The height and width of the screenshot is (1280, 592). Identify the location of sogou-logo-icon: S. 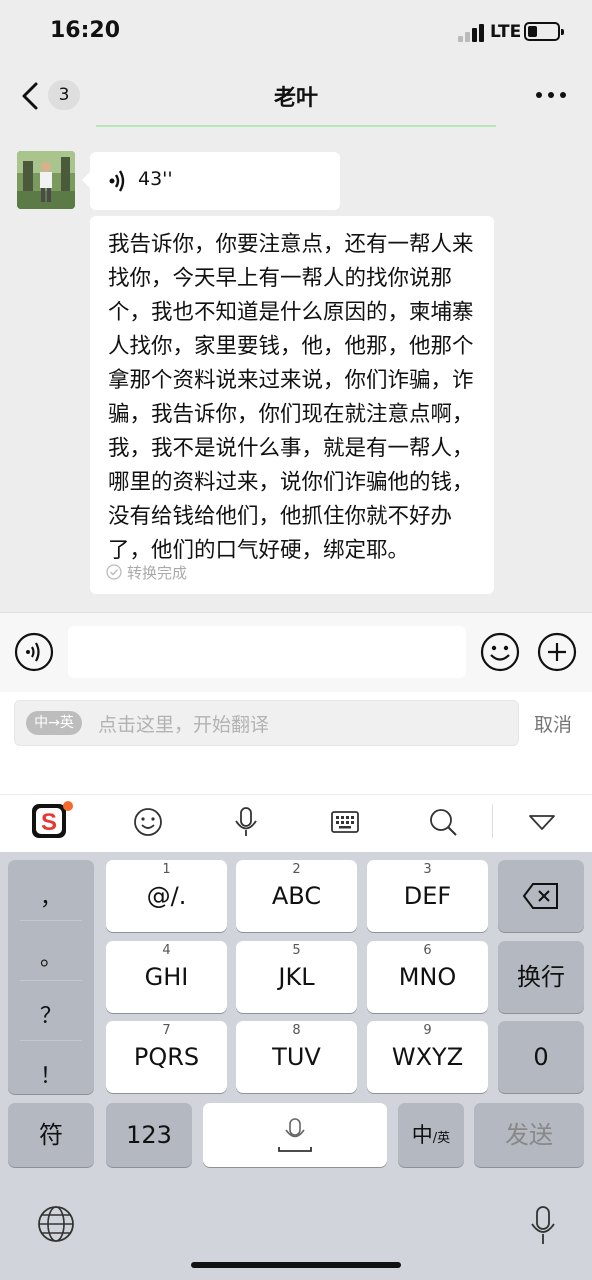
(52, 822).